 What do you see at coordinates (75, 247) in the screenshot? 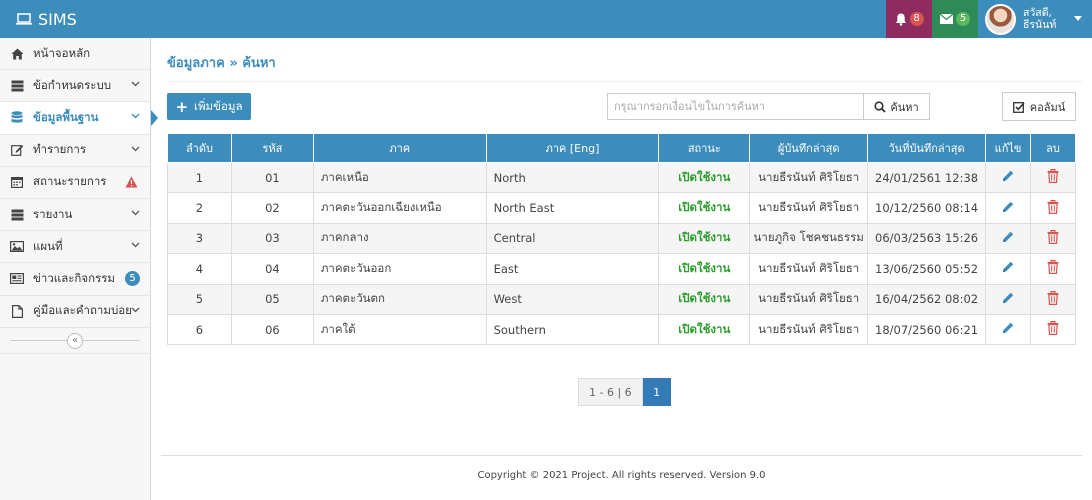
I see `sidebar-item-map: แผนที่` at bounding box center [75, 247].